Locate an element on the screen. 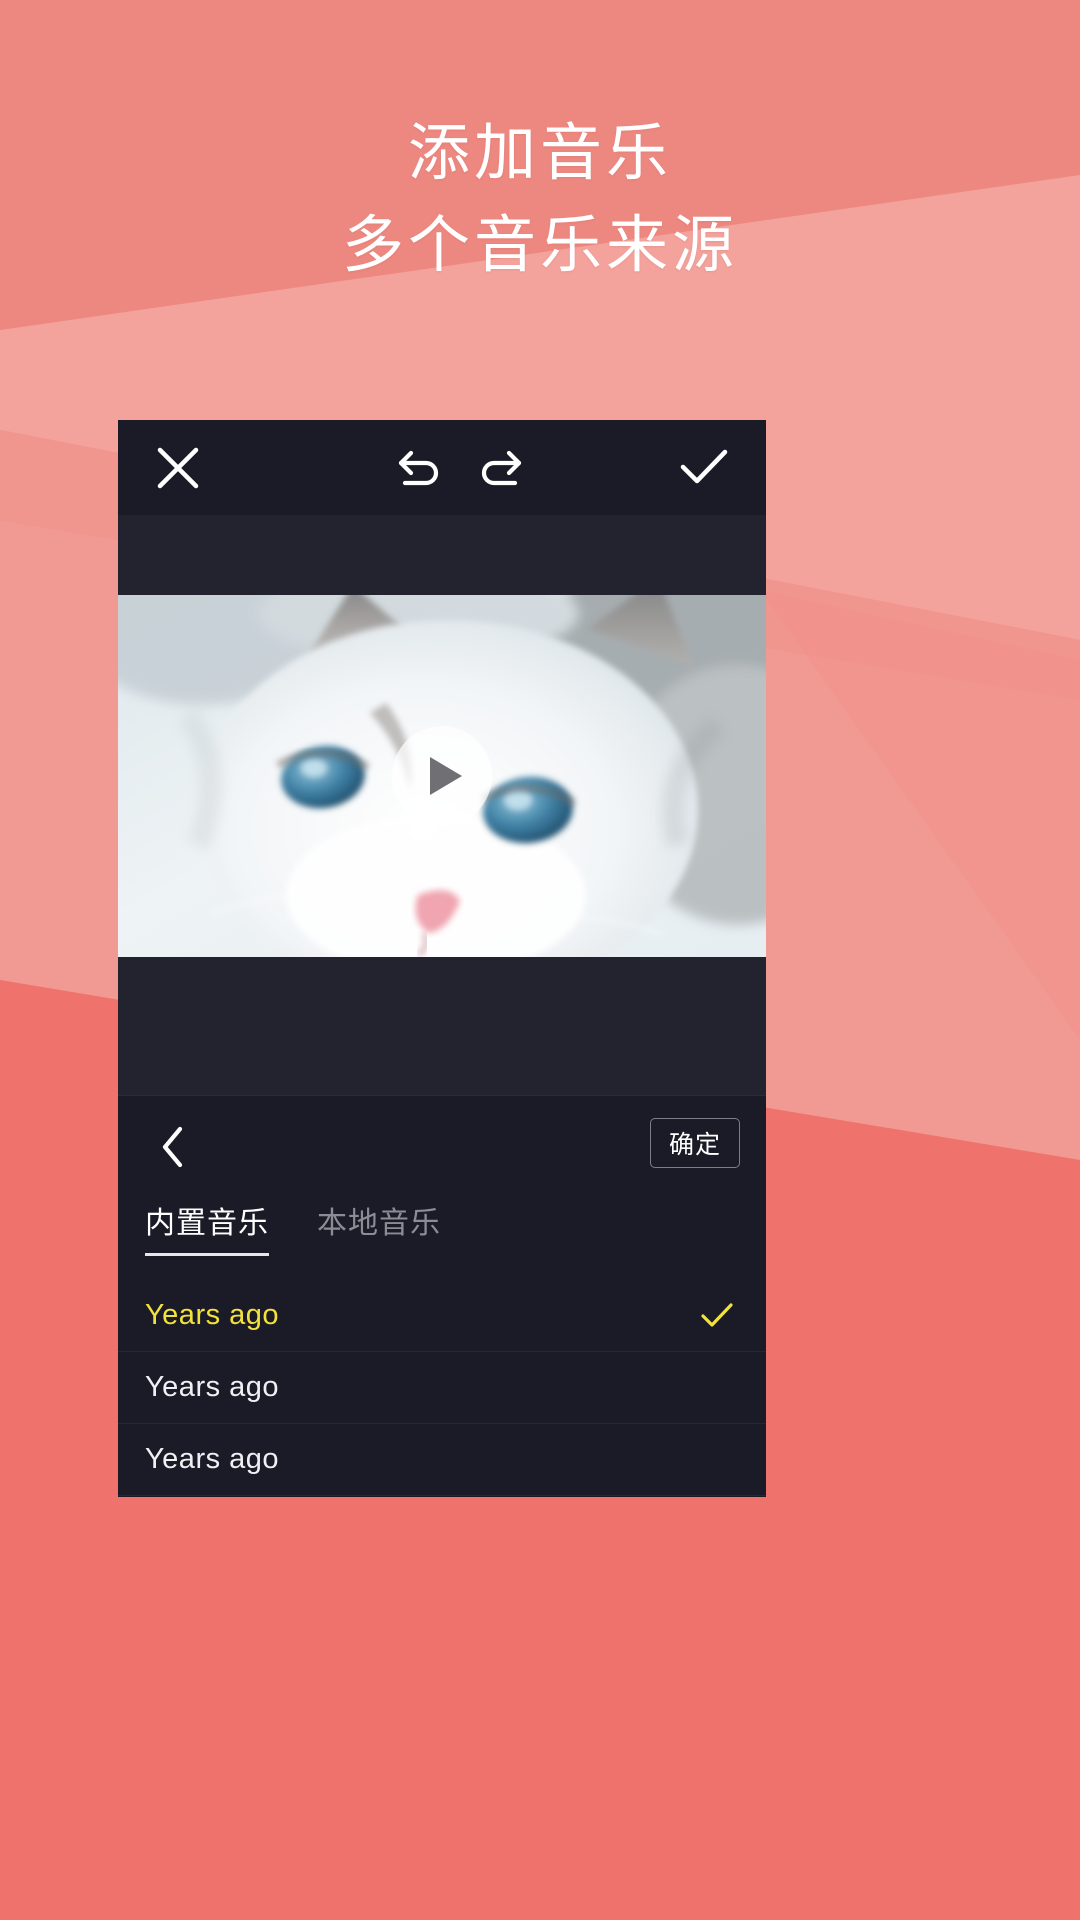  close-icon is located at coordinates (178, 468).